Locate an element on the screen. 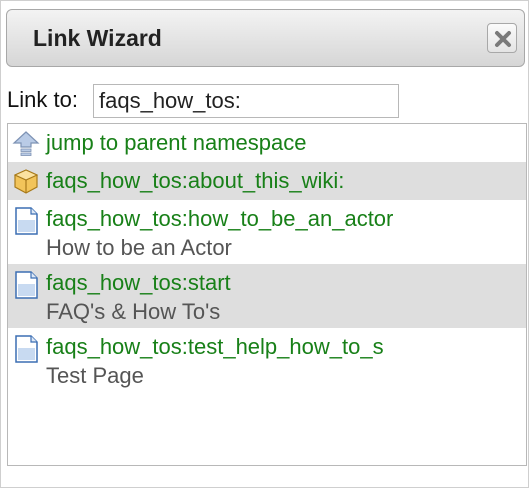 Image resolution: width=529 pixels, height=488 pixels. link-to-label: Link to: is located at coordinates (42, 99).